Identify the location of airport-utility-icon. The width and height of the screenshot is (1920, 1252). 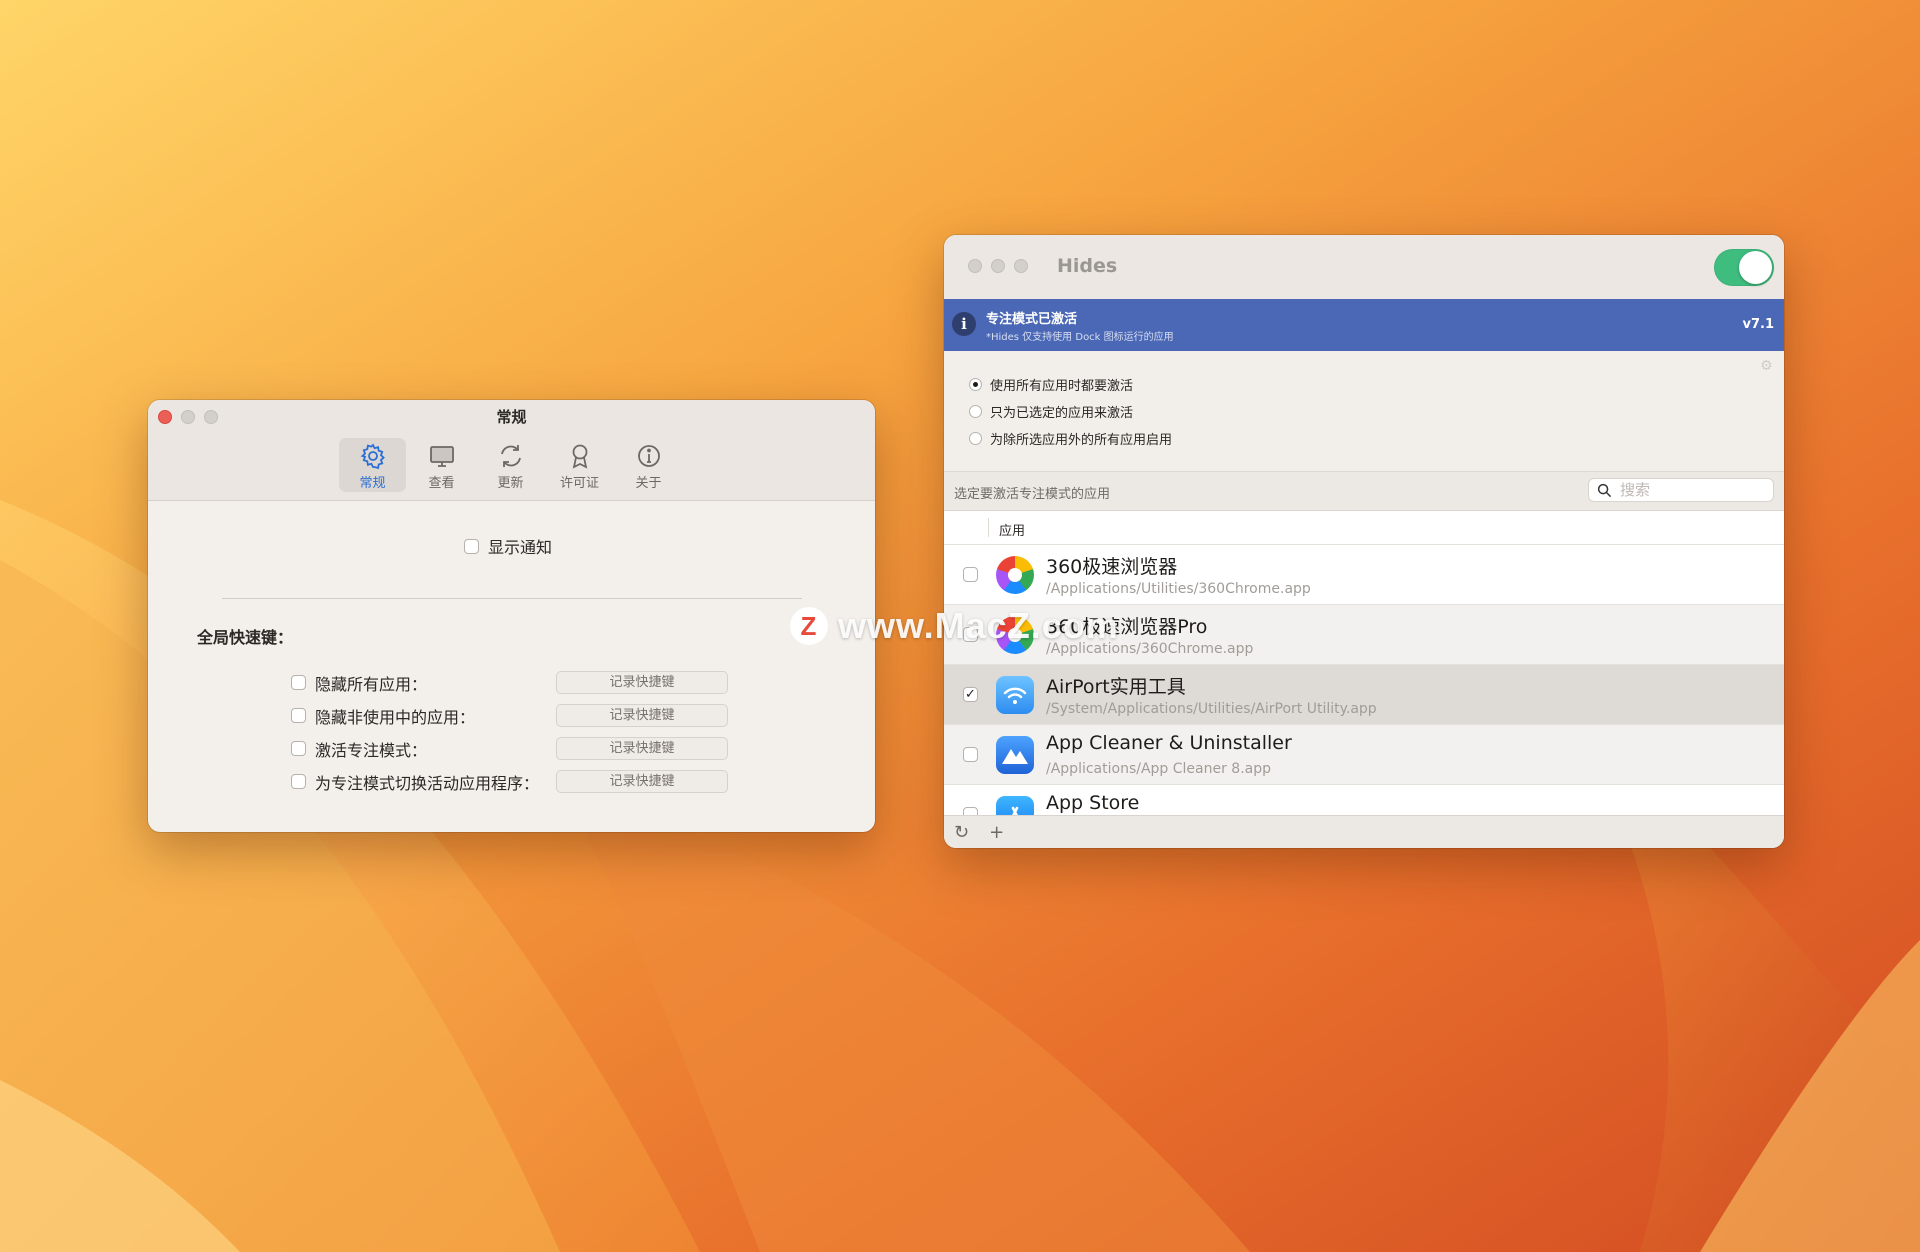
(1015, 695).